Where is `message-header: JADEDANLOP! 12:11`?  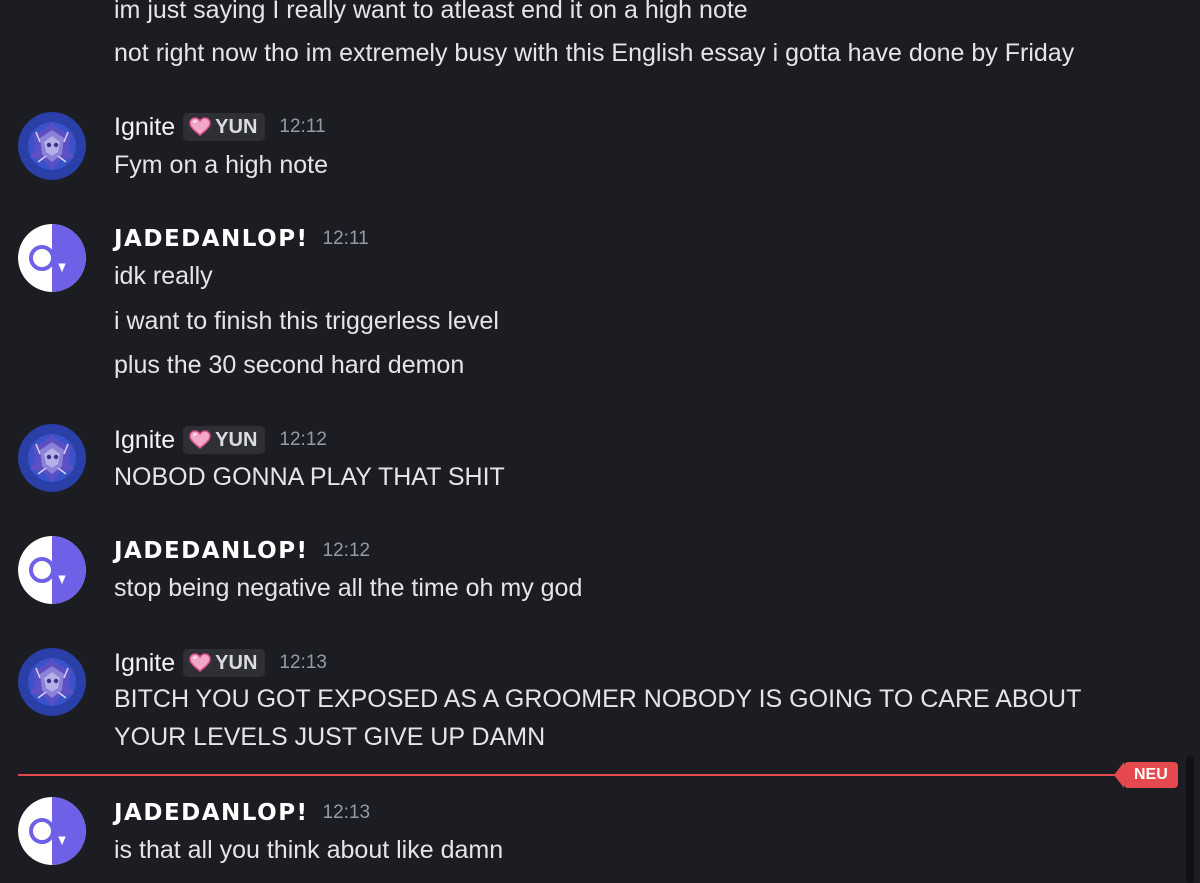
message-header: JADEDANLOP! 12:11 is located at coordinates (241, 239).